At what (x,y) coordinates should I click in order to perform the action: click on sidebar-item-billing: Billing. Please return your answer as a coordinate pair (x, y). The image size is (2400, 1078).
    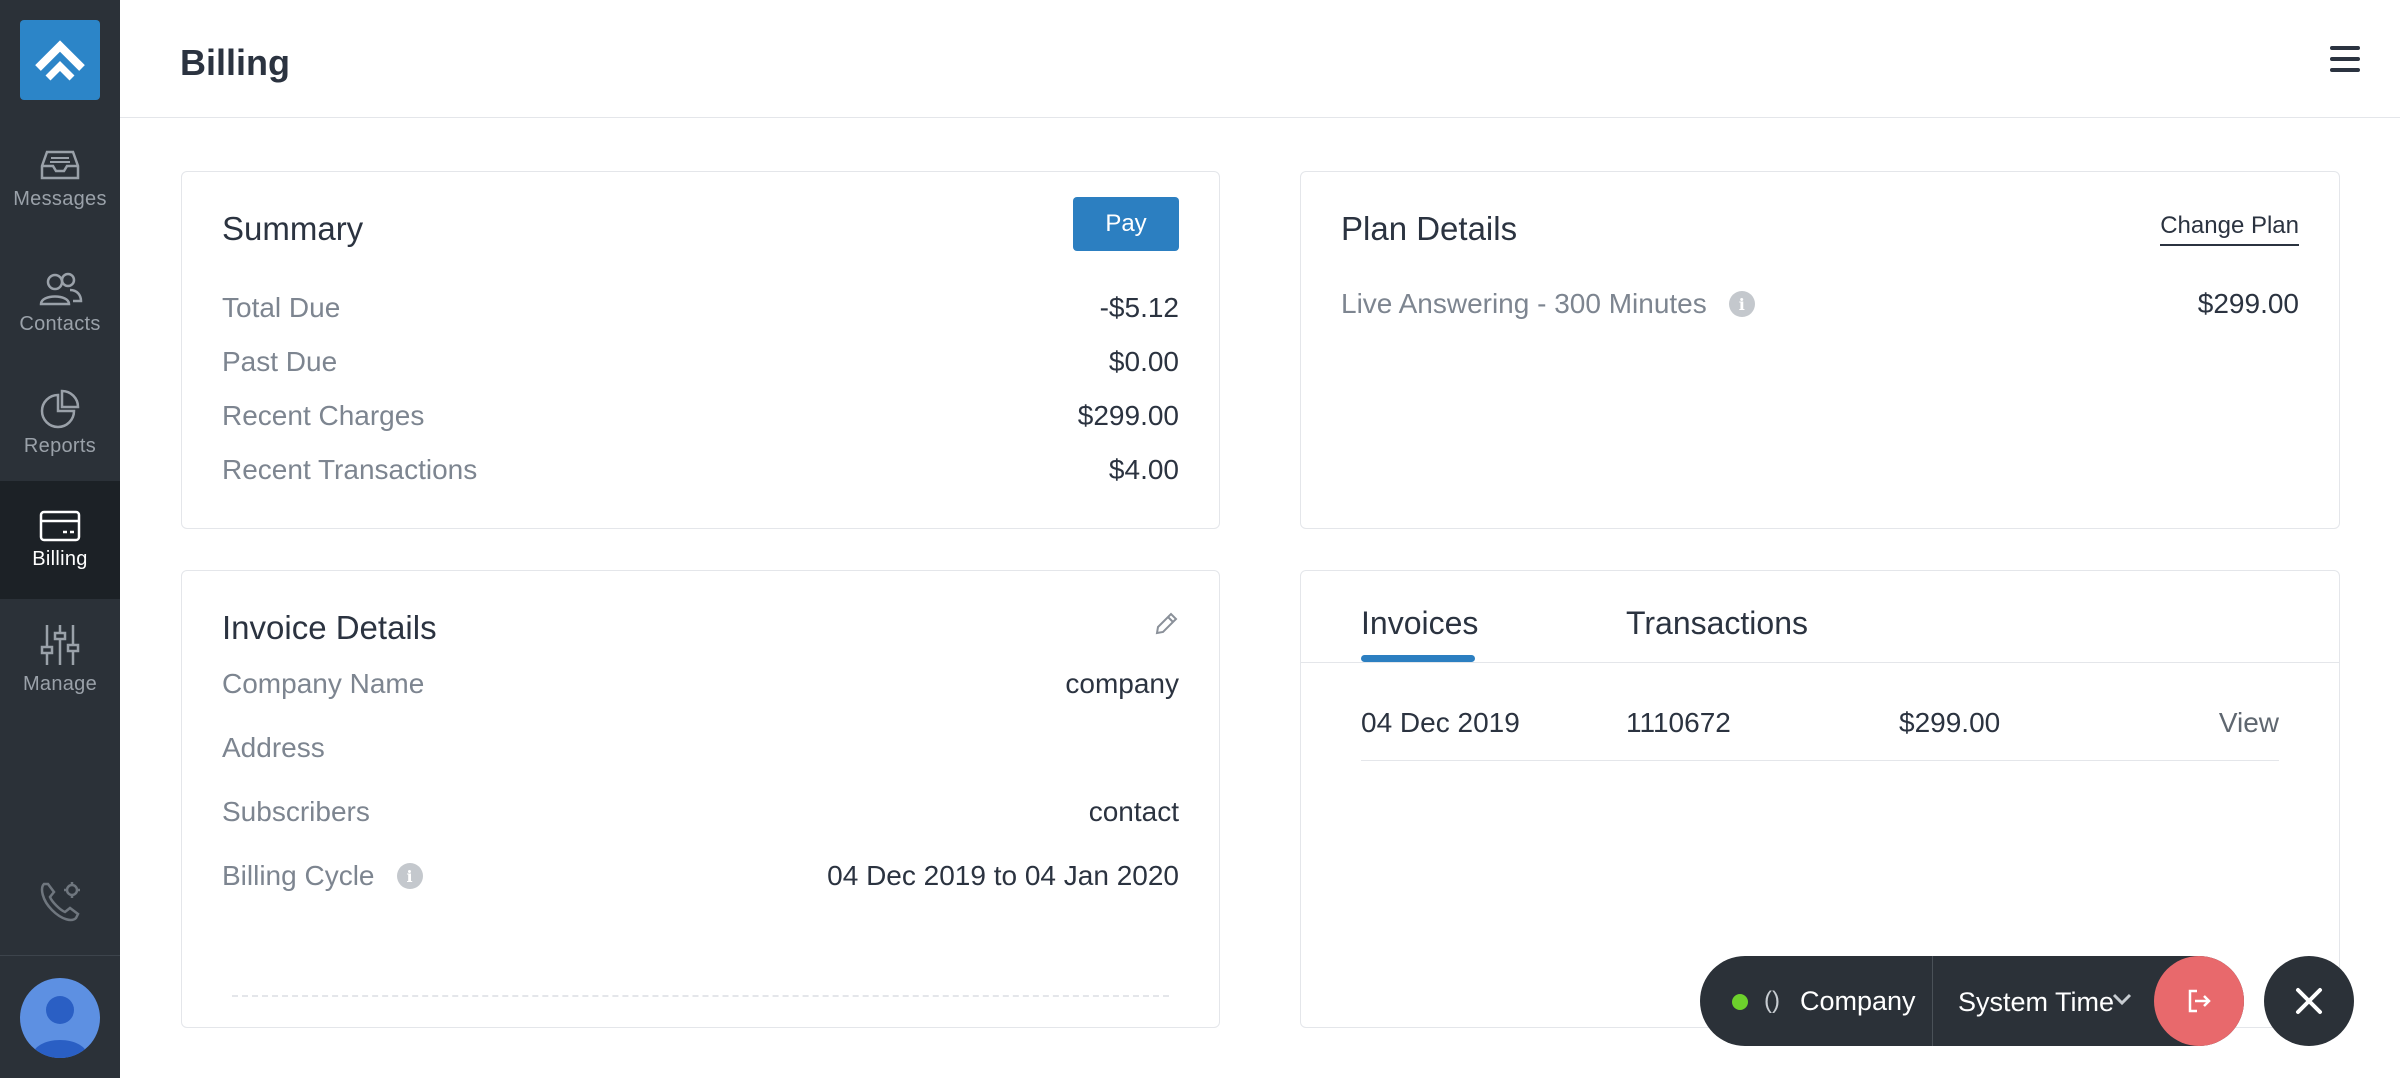
    Looking at the image, I should click on (60, 540).